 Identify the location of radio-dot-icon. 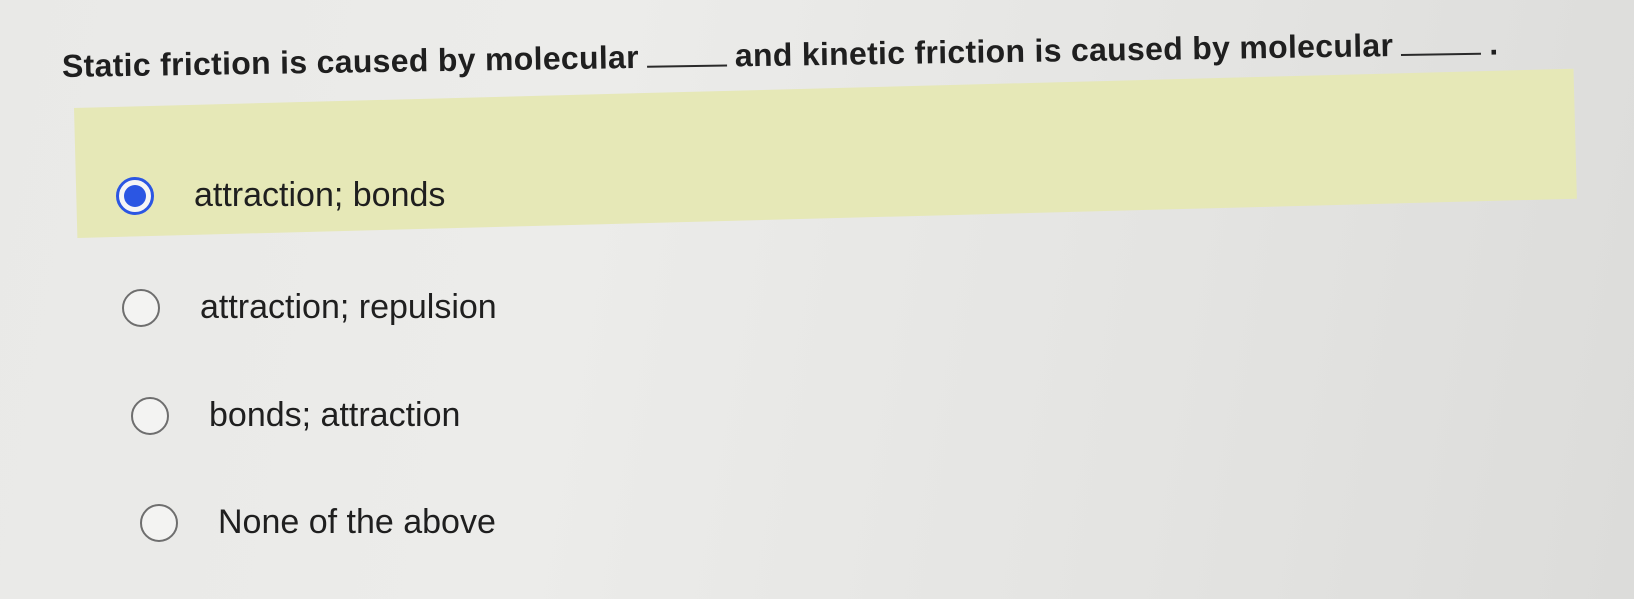
(135, 195).